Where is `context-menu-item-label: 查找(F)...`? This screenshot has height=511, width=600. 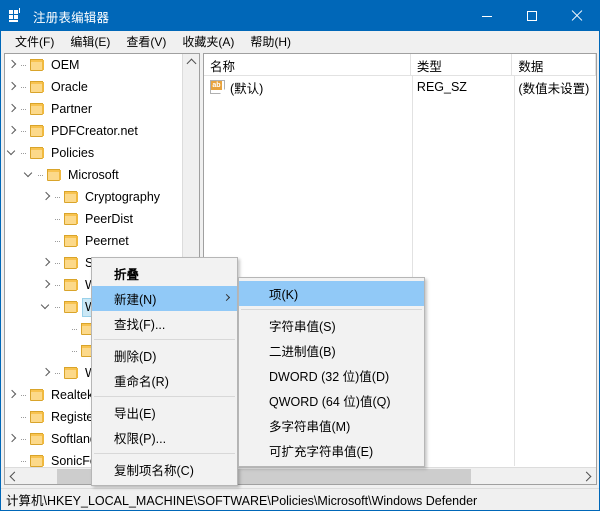 context-menu-item-label: 查找(F)... is located at coordinates (140, 325).